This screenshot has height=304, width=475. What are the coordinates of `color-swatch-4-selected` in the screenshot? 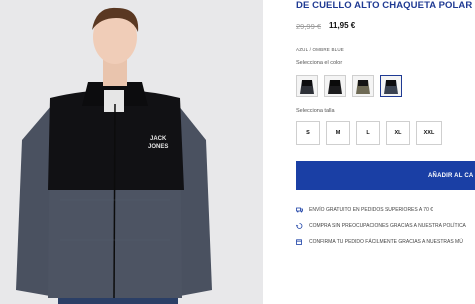 It's located at (391, 86).